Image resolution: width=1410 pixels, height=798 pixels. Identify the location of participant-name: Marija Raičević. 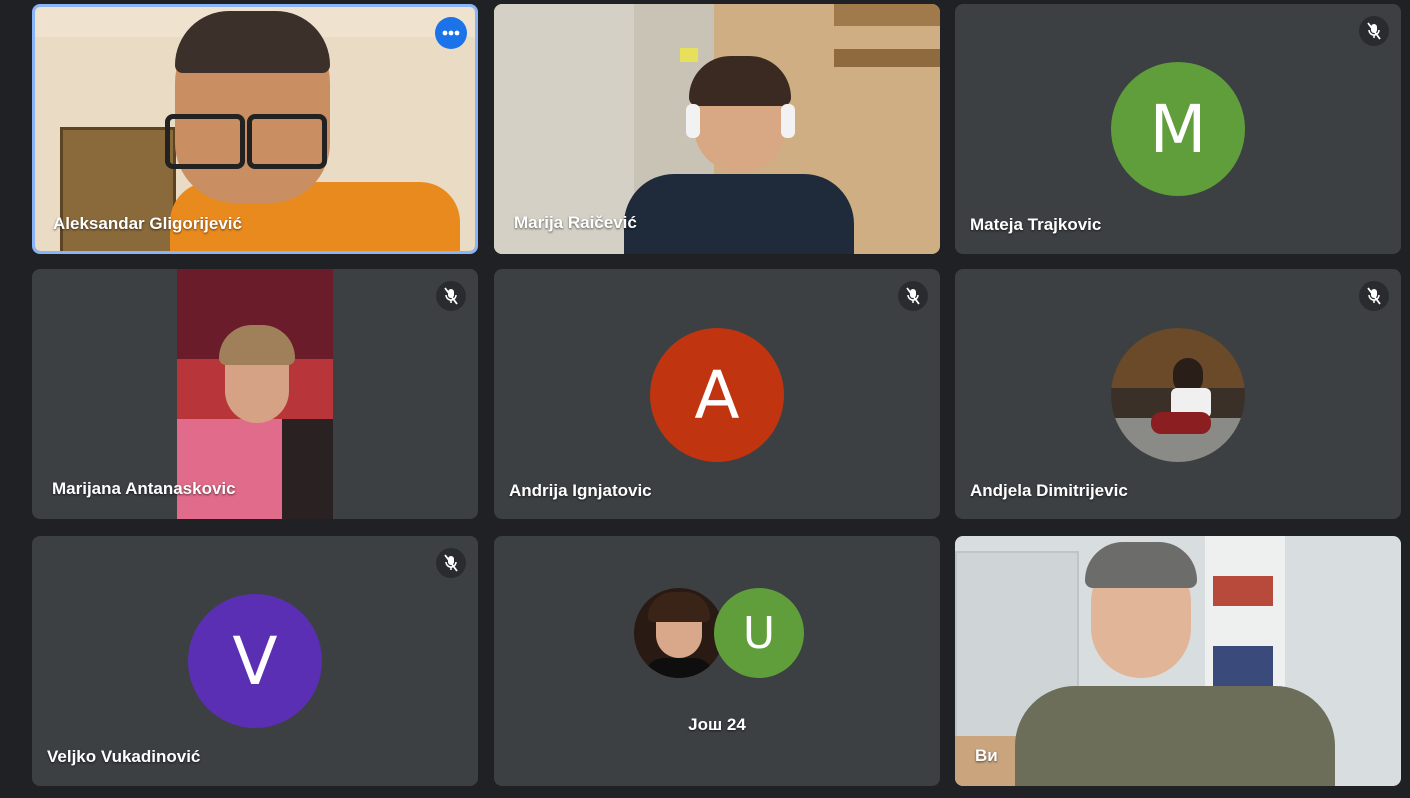
(575, 222).